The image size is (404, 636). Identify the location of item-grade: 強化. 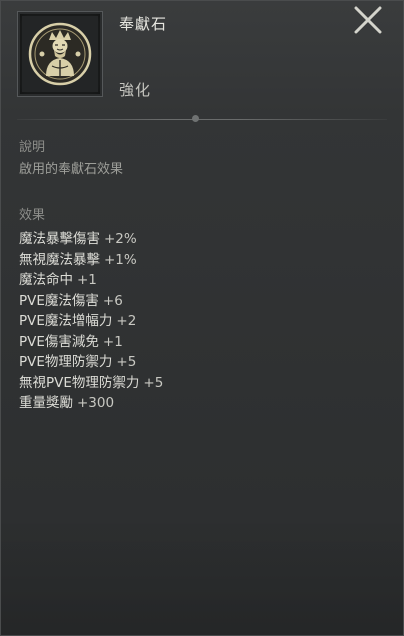
(135, 90).